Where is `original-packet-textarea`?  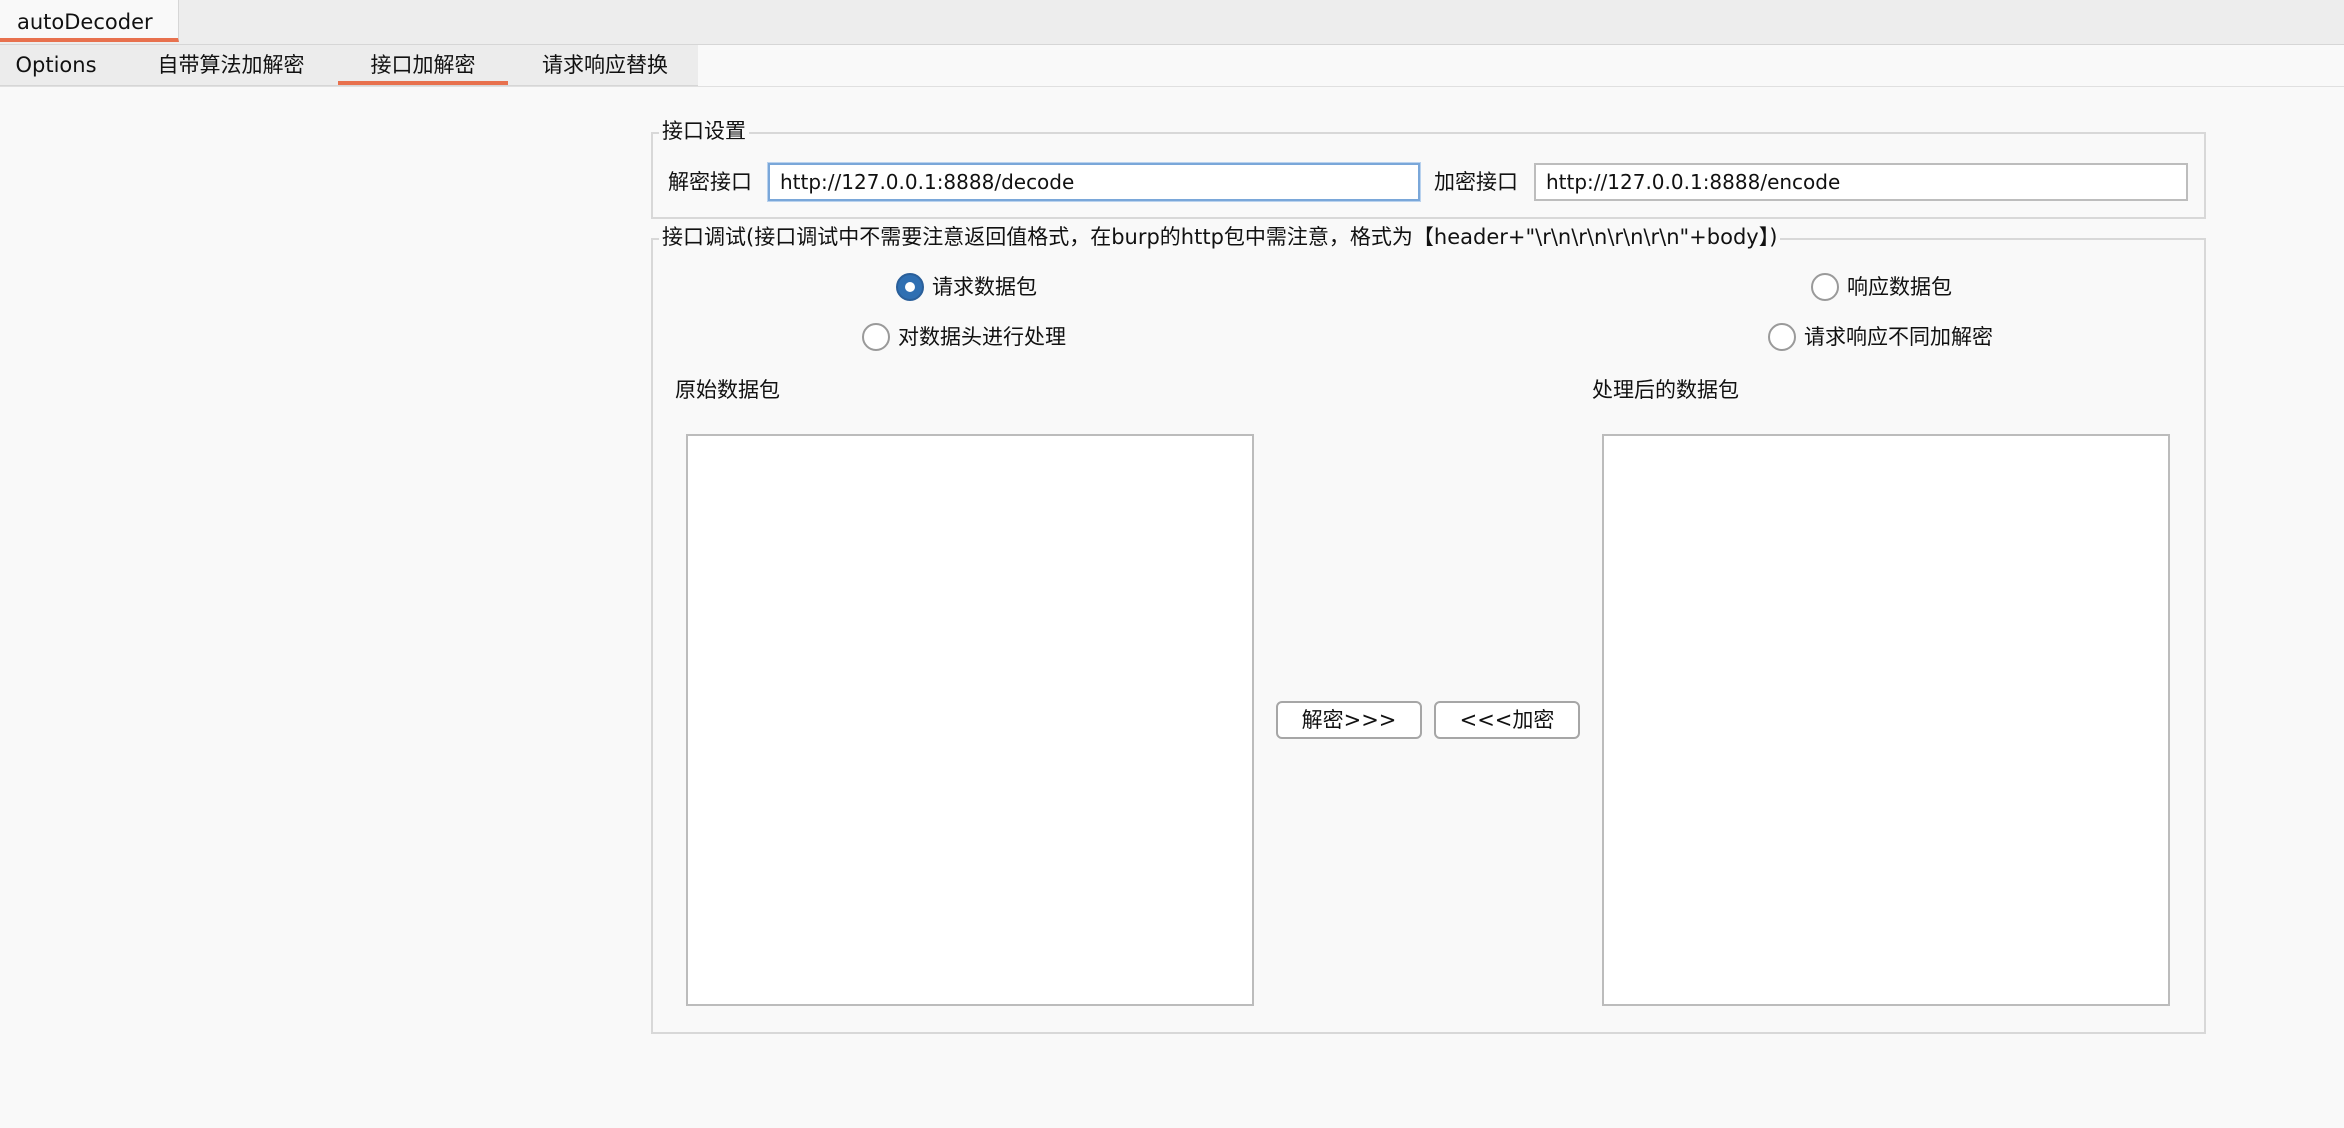 original-packet-textarea is located at coordinates (970, 720).